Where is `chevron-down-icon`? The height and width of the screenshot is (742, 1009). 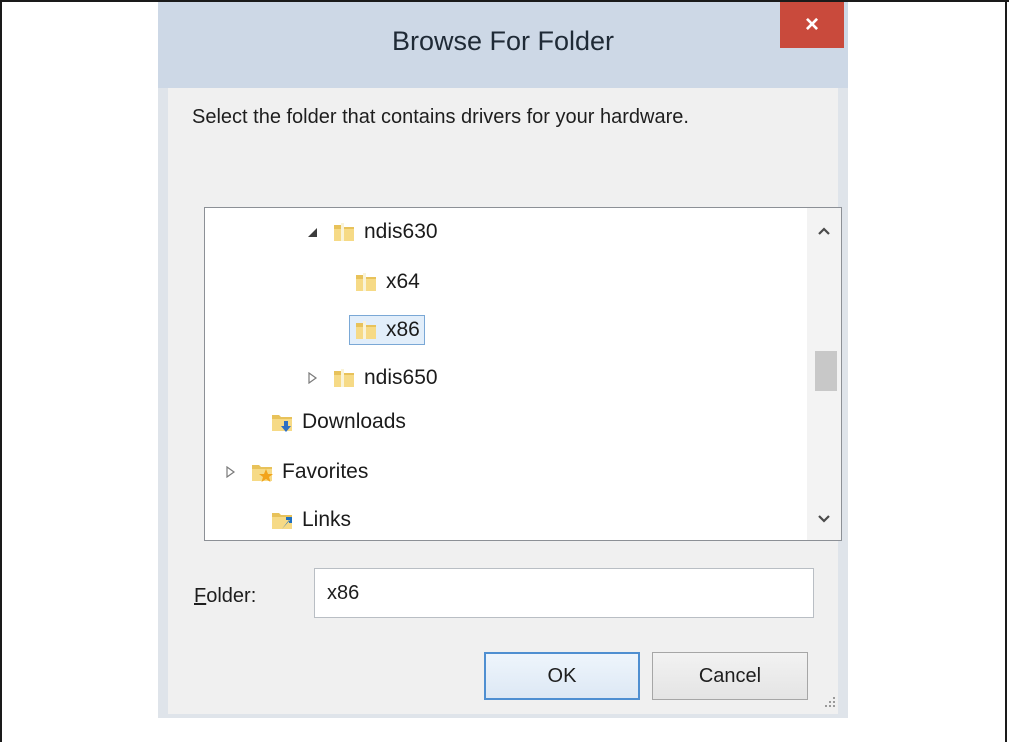 chevron-down-icon is located at coordinates (824, 519).